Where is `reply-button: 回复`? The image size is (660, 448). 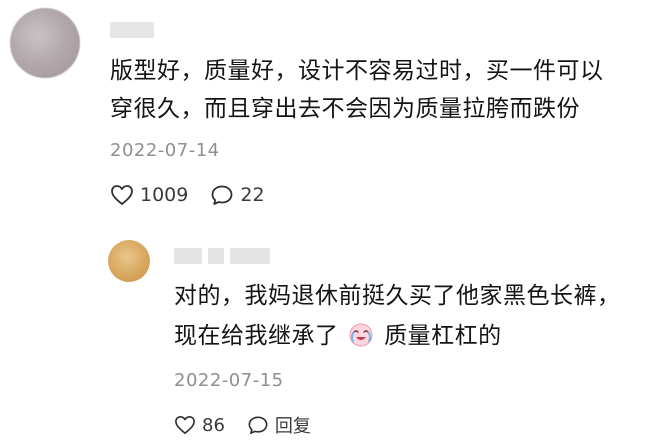 reply-button: 回复 is located at coordinates (279, 425).